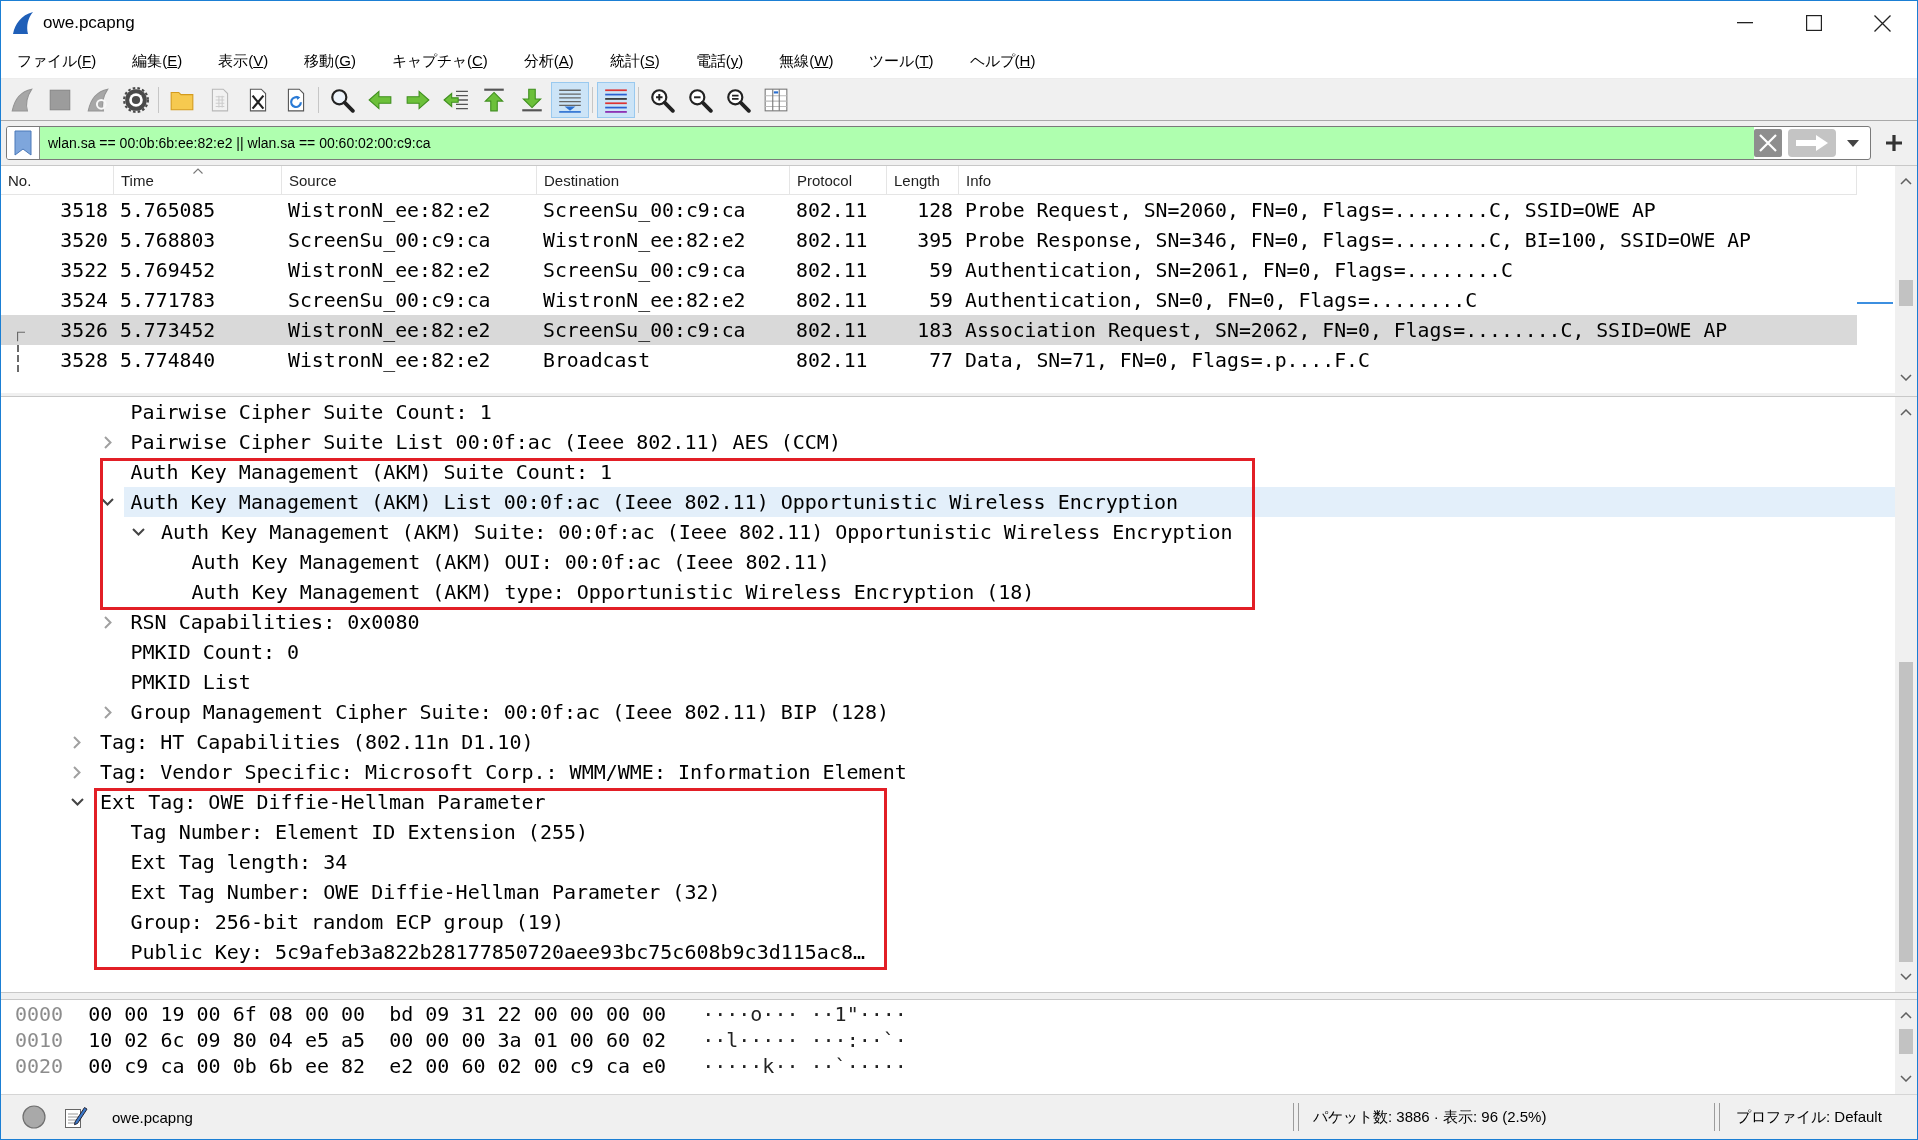 This screenshot has height=1140, width=1918. Describe the element at coordinates (377, 1040) in the screenshot. I see `hex-bytes: 10 02 6c 09 80 04 e5 a5 00 00 00 3a 01 00 60 02` at that location.